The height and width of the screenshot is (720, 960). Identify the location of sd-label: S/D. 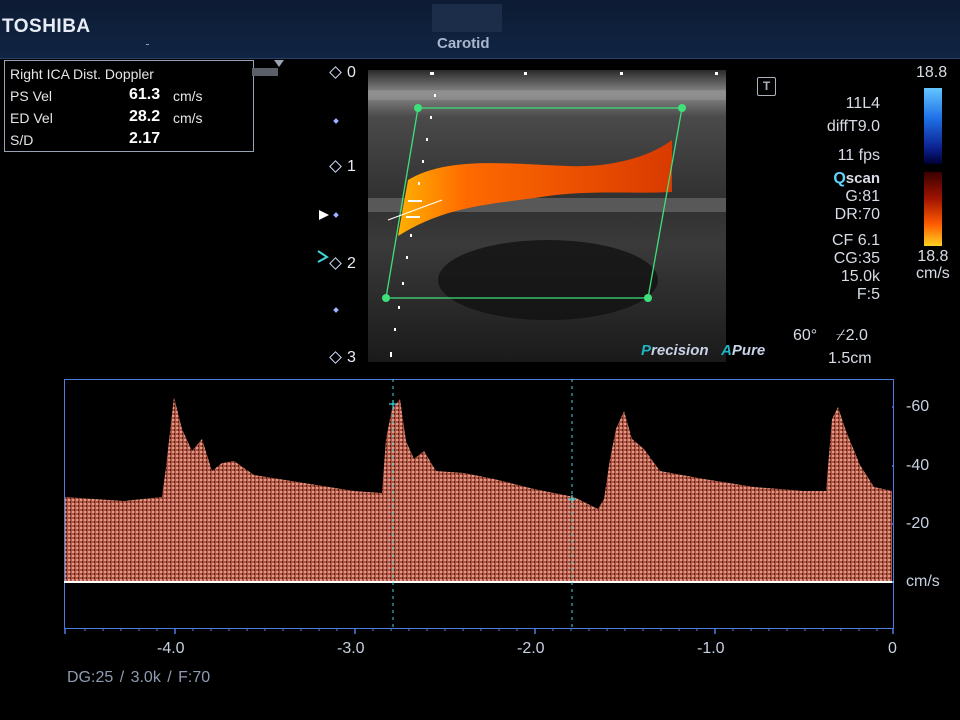
(22, 140).